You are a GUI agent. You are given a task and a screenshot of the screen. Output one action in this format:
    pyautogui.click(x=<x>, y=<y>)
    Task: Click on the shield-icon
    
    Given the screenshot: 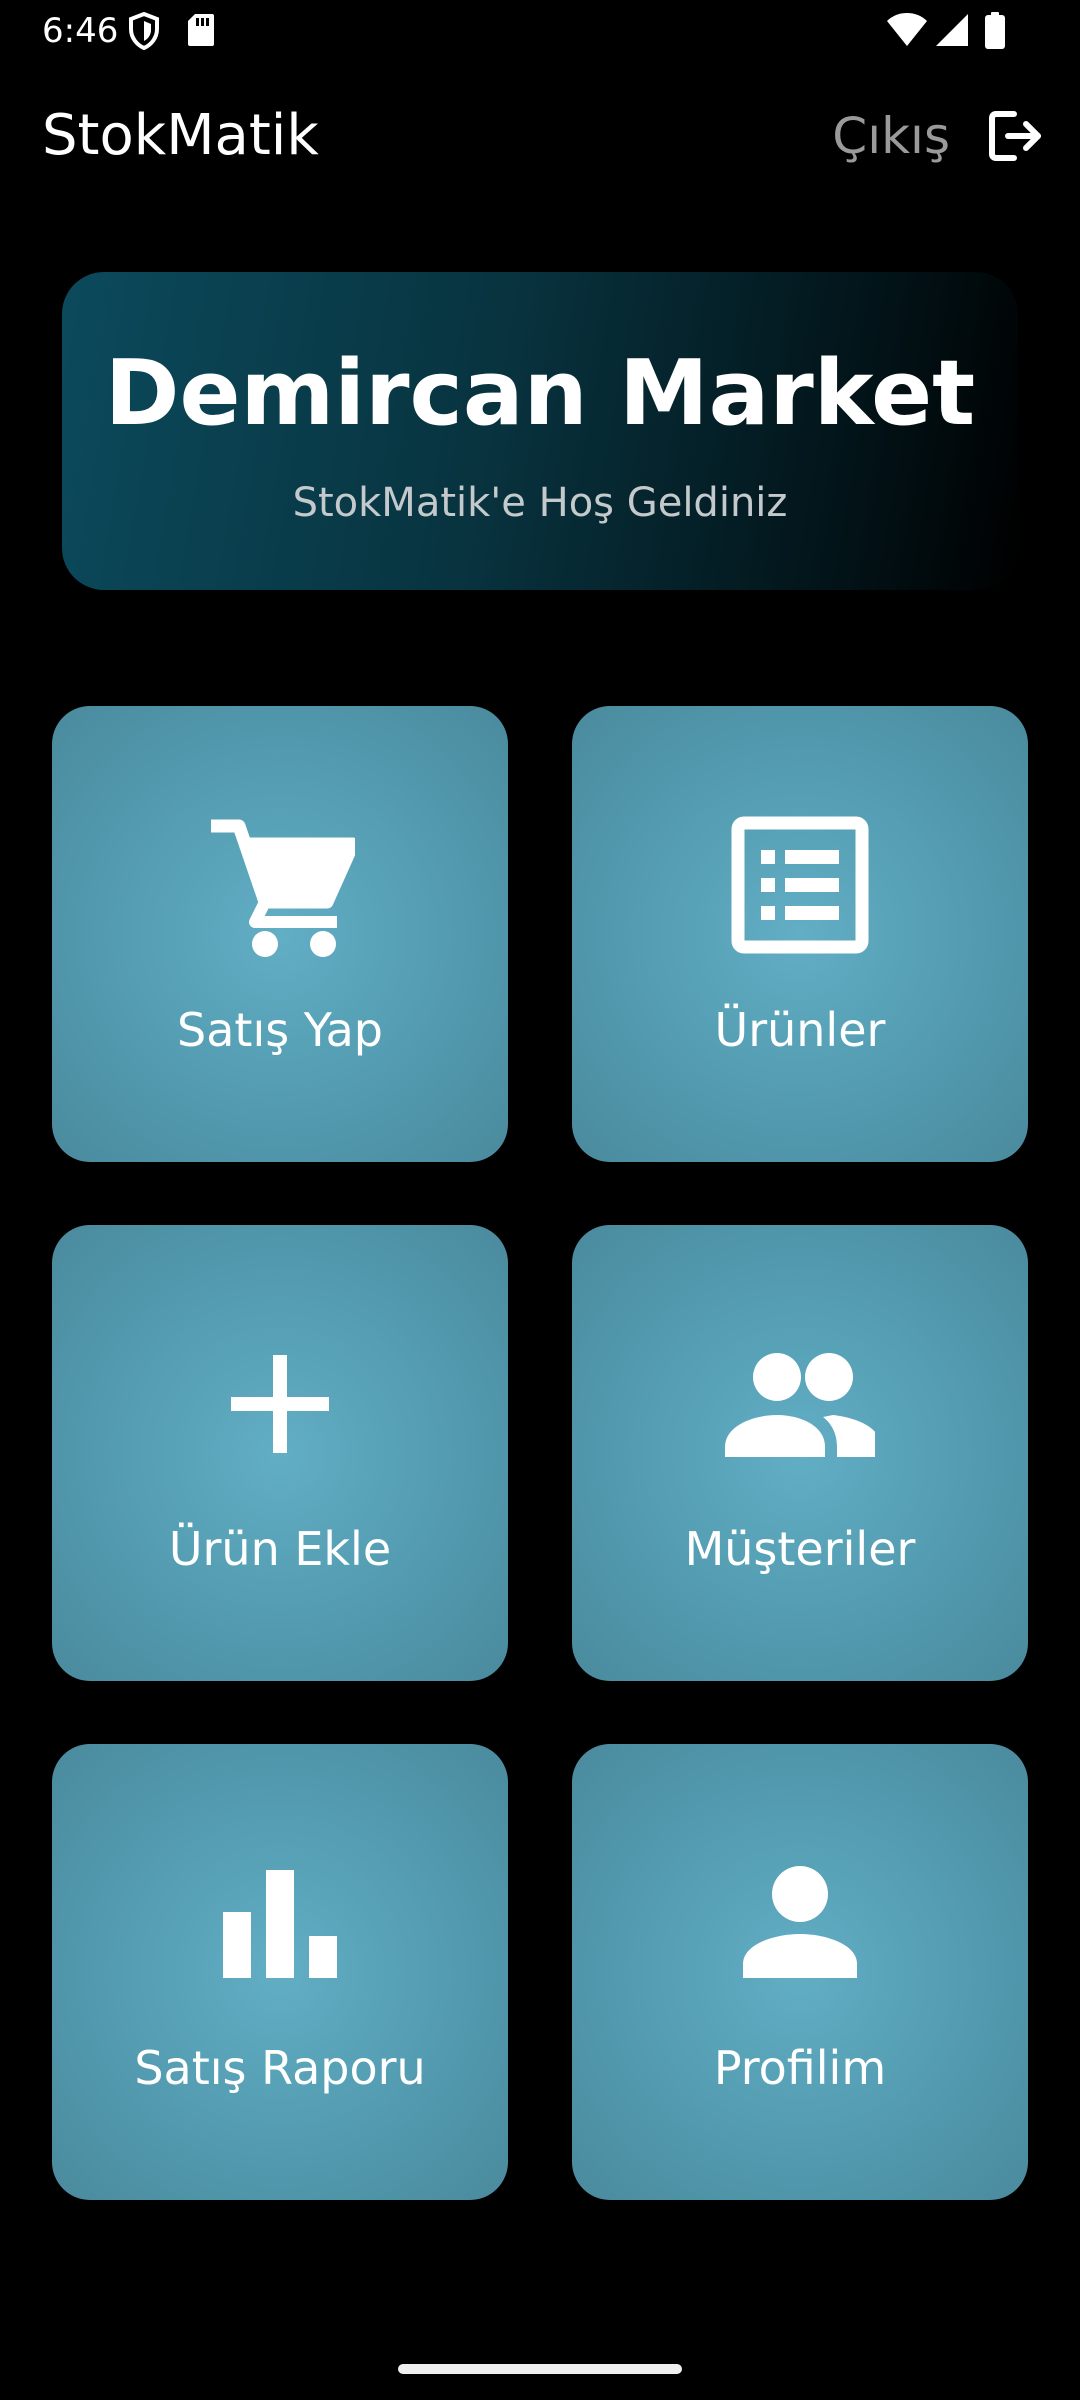 What is the action you would take?
    pyautogui.click(x=144, y=31)
    